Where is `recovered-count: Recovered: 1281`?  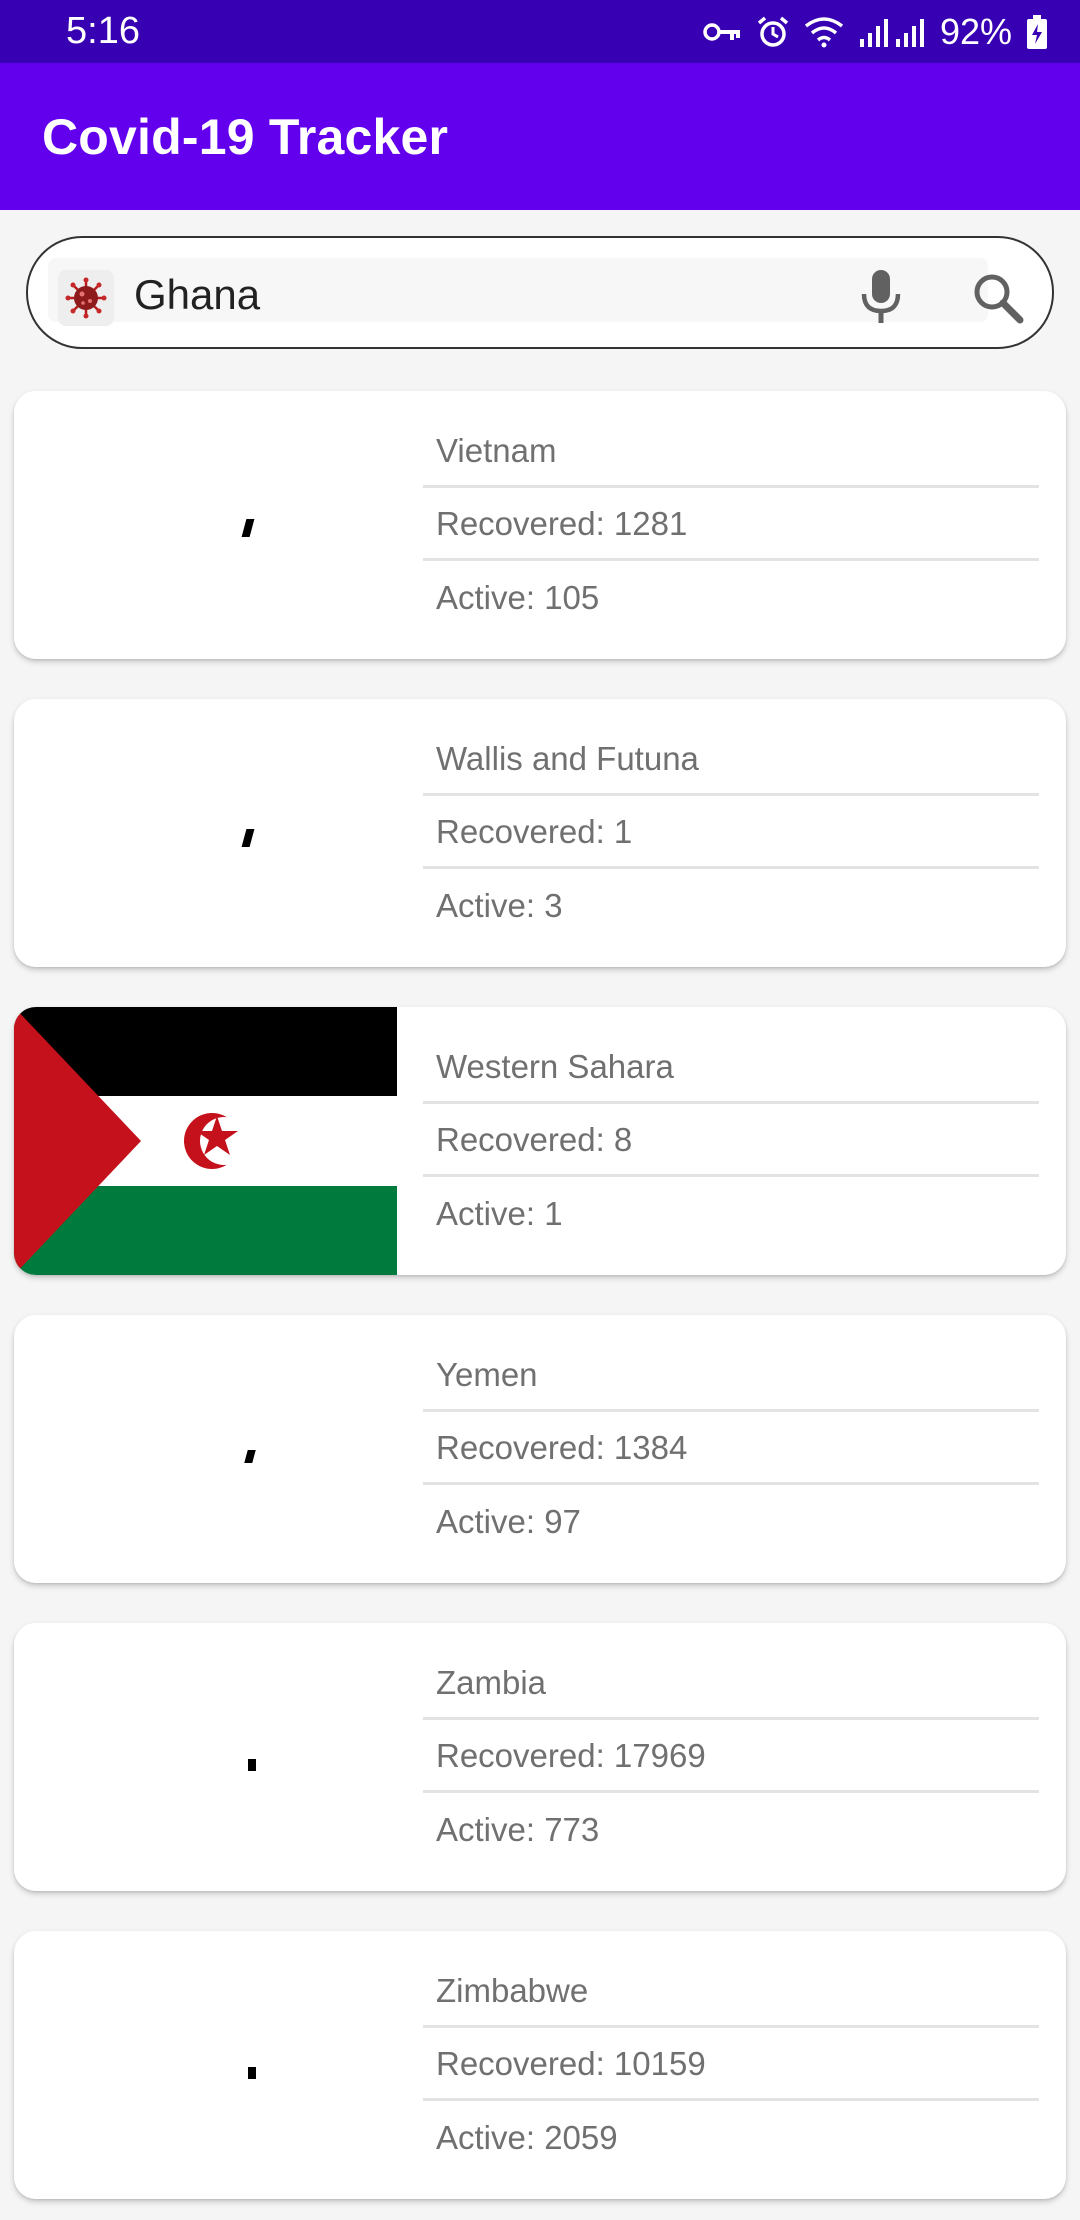 recovered-count: Recovered: 1281 is located at coordinates (731, 525).